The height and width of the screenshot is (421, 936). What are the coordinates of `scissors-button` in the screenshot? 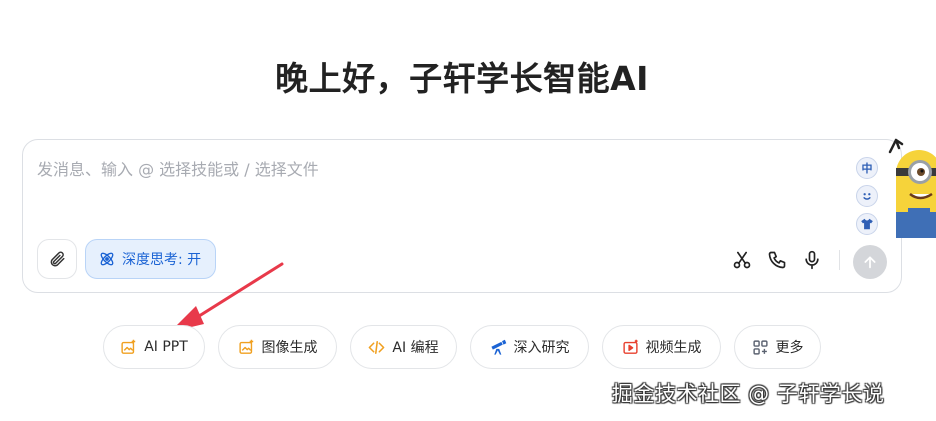 It's located at (742, 260).